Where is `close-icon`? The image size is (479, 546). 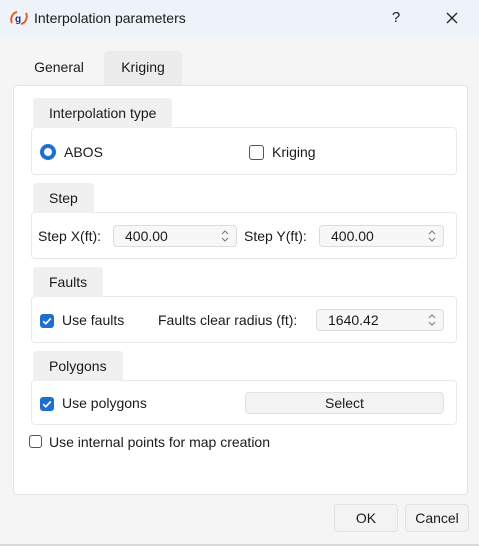 close-icon is located at coordinates (452, 18).